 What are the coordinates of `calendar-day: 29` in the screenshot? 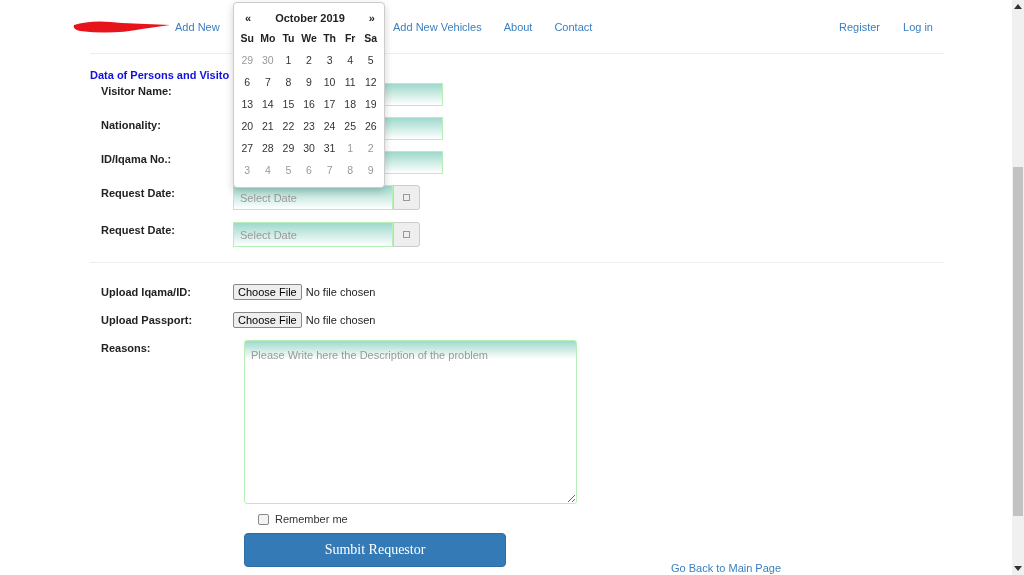 It's located at (288, 148).